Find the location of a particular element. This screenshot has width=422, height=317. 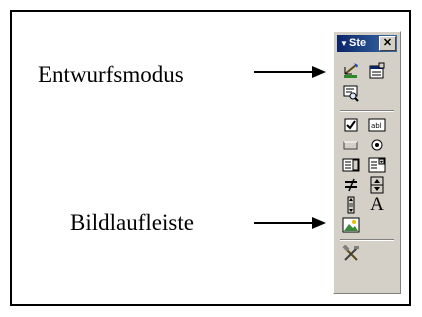

control-toolbox: ▼Ste ✕ abl A is located at coordinates (367, 162).